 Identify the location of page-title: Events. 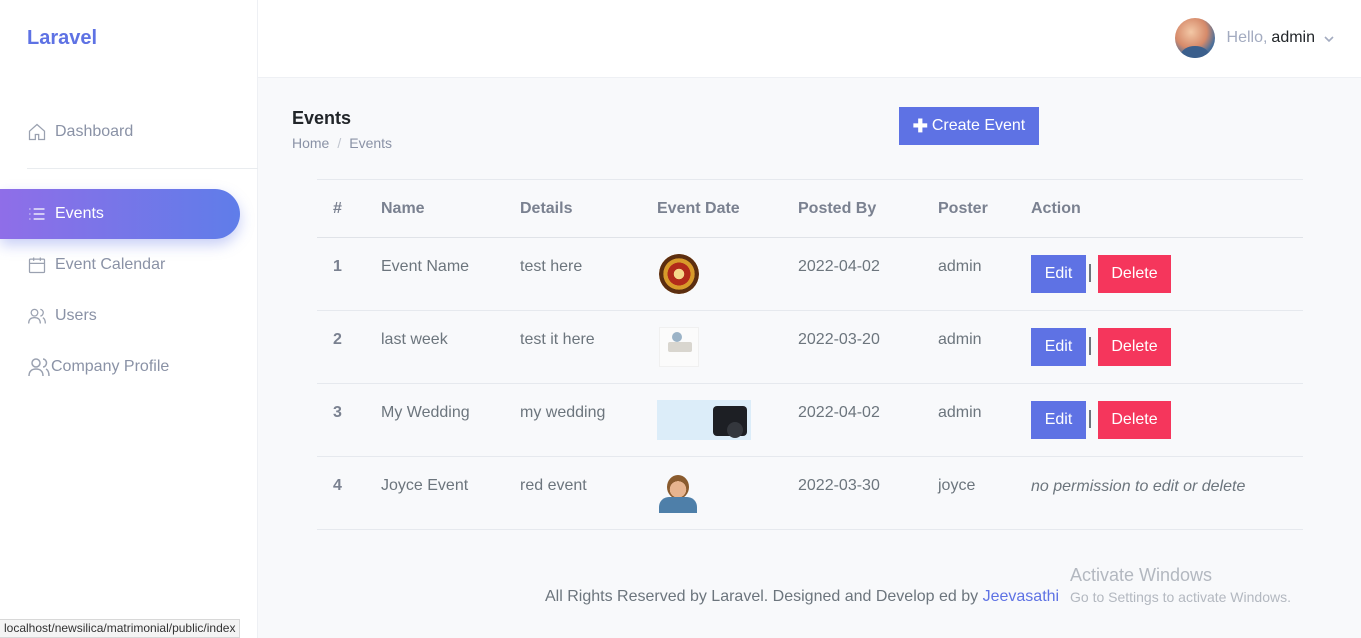
(322, 118).